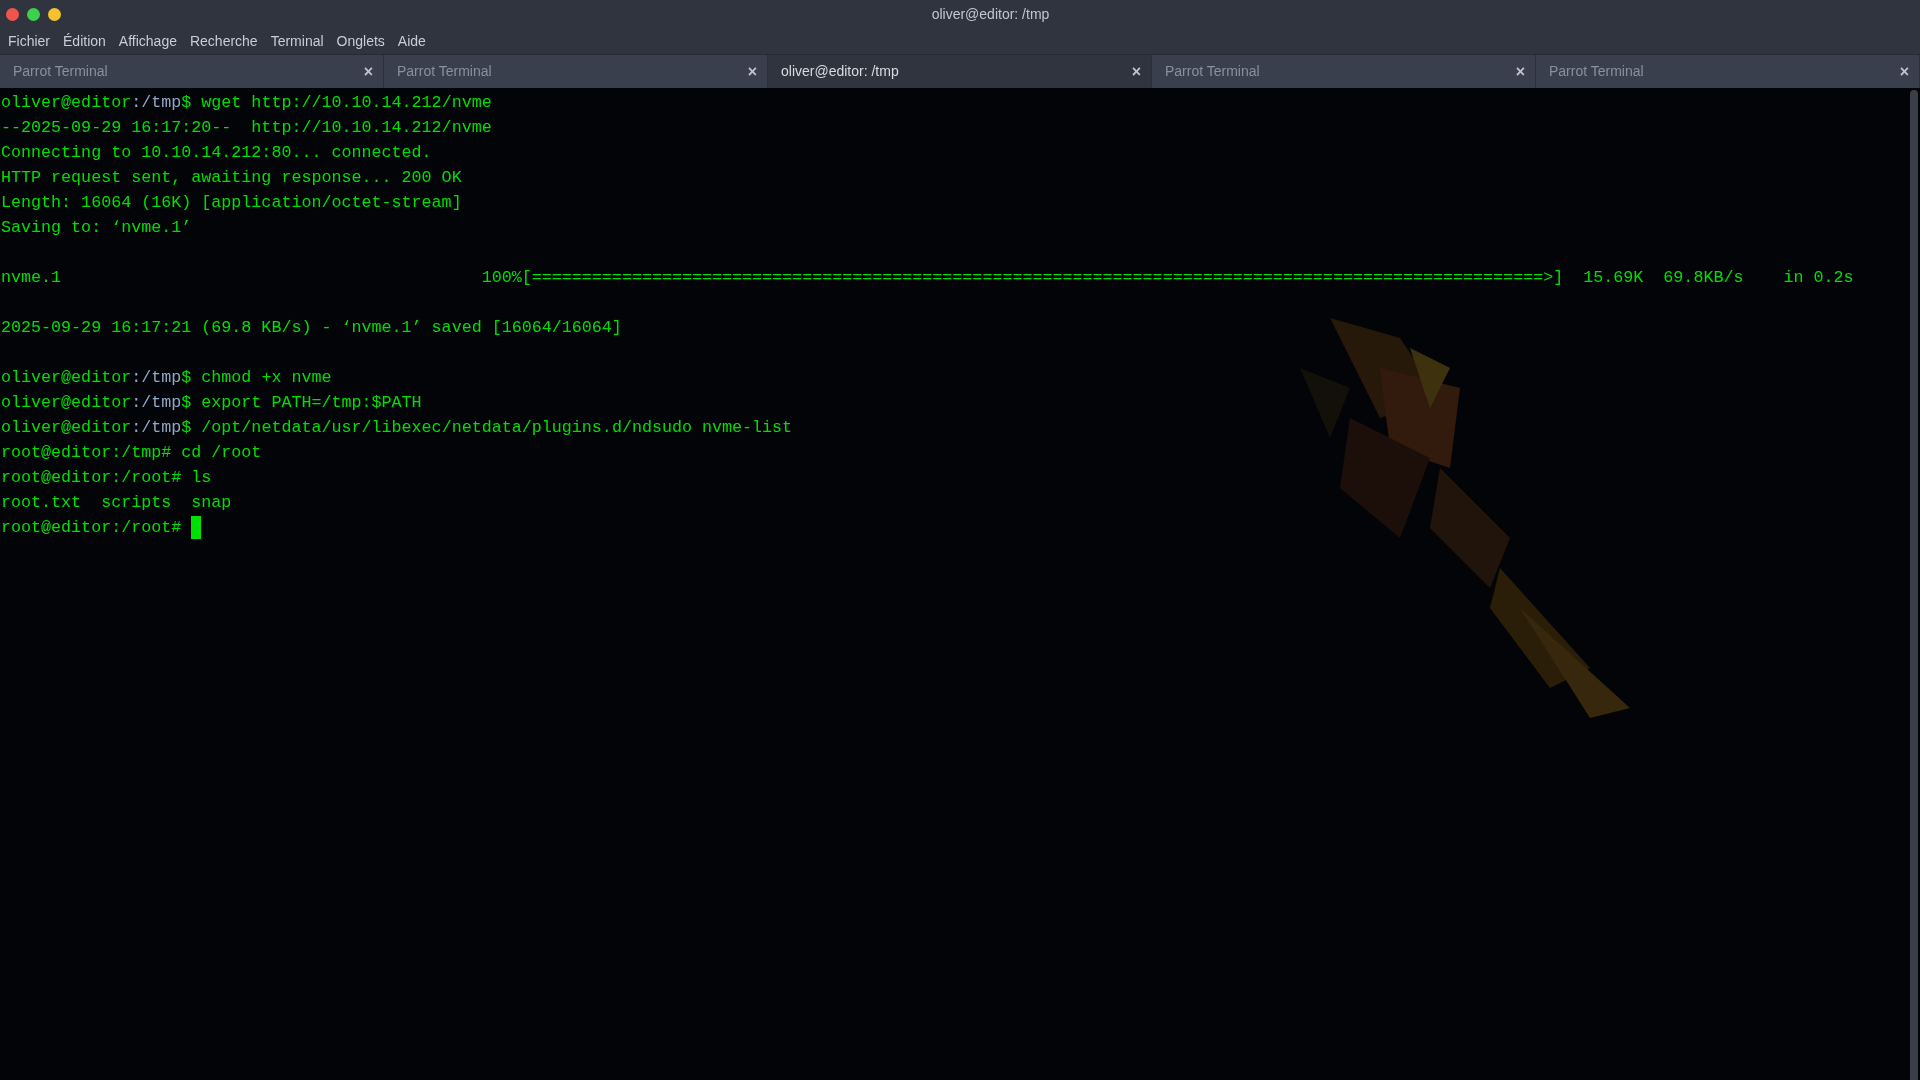 The height and width of the screenshot is (1080, 1920). What do you see at coordinates (131, 453) in the screenshot?
I see `output-line: root@editor:/tmp# cd /root` at bounding box center [131, 453].